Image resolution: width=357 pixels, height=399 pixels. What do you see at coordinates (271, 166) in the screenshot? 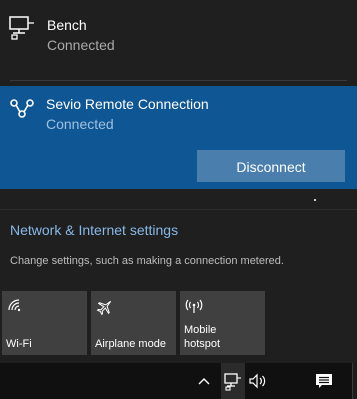
I see `disconnect-button: Disconnect` at bounding box center [271, 166].